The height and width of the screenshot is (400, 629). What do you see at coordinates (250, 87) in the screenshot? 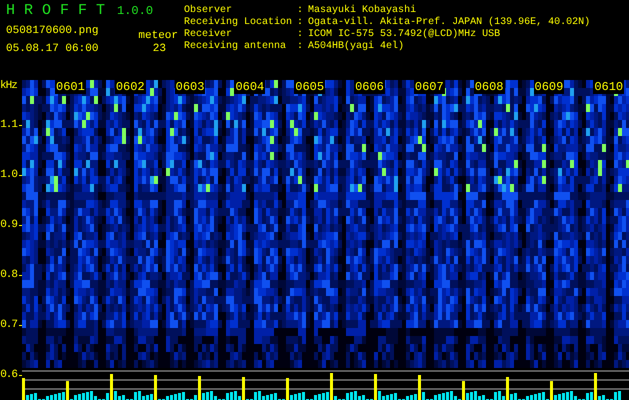
I see `time-label: 0604` at bounding box center [250, 87].